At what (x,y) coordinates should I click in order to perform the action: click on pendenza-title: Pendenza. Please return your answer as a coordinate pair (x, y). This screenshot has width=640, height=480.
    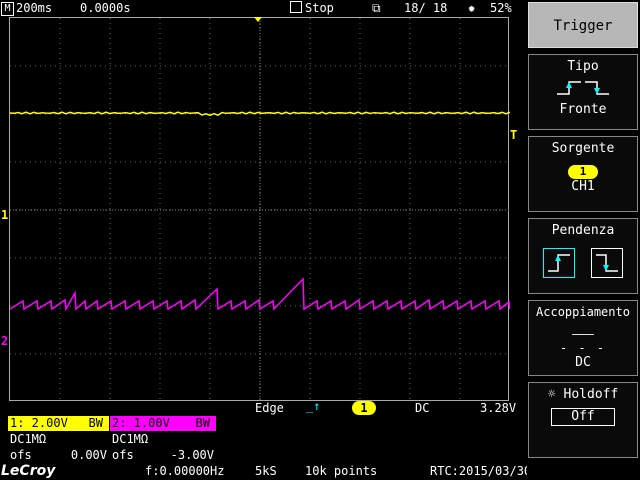
    Looking at the image, I should click on (583, 230).